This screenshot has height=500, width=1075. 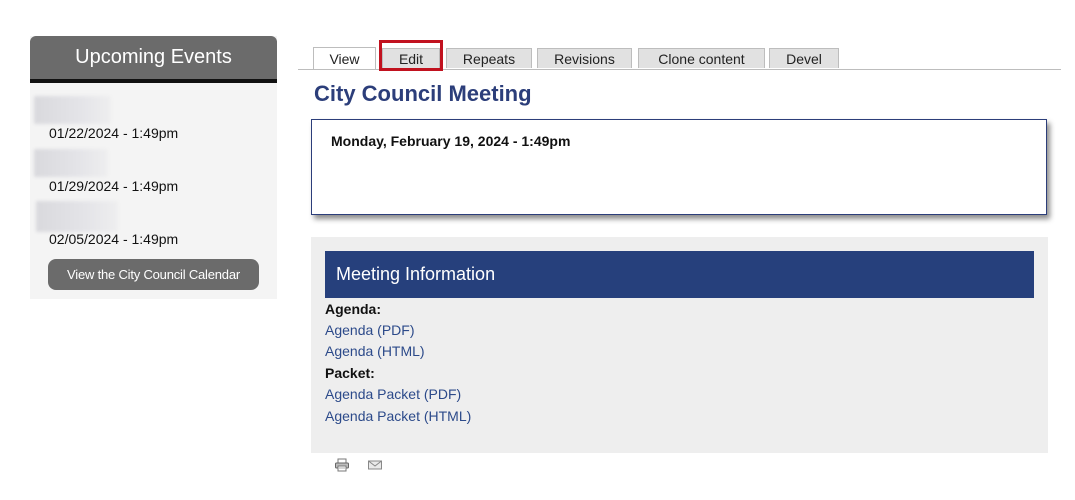 What do you see at coordinates (701, 58) in the screenshot?
I see `tab-clone-content: Clone content` at bounding box center [701, 58].